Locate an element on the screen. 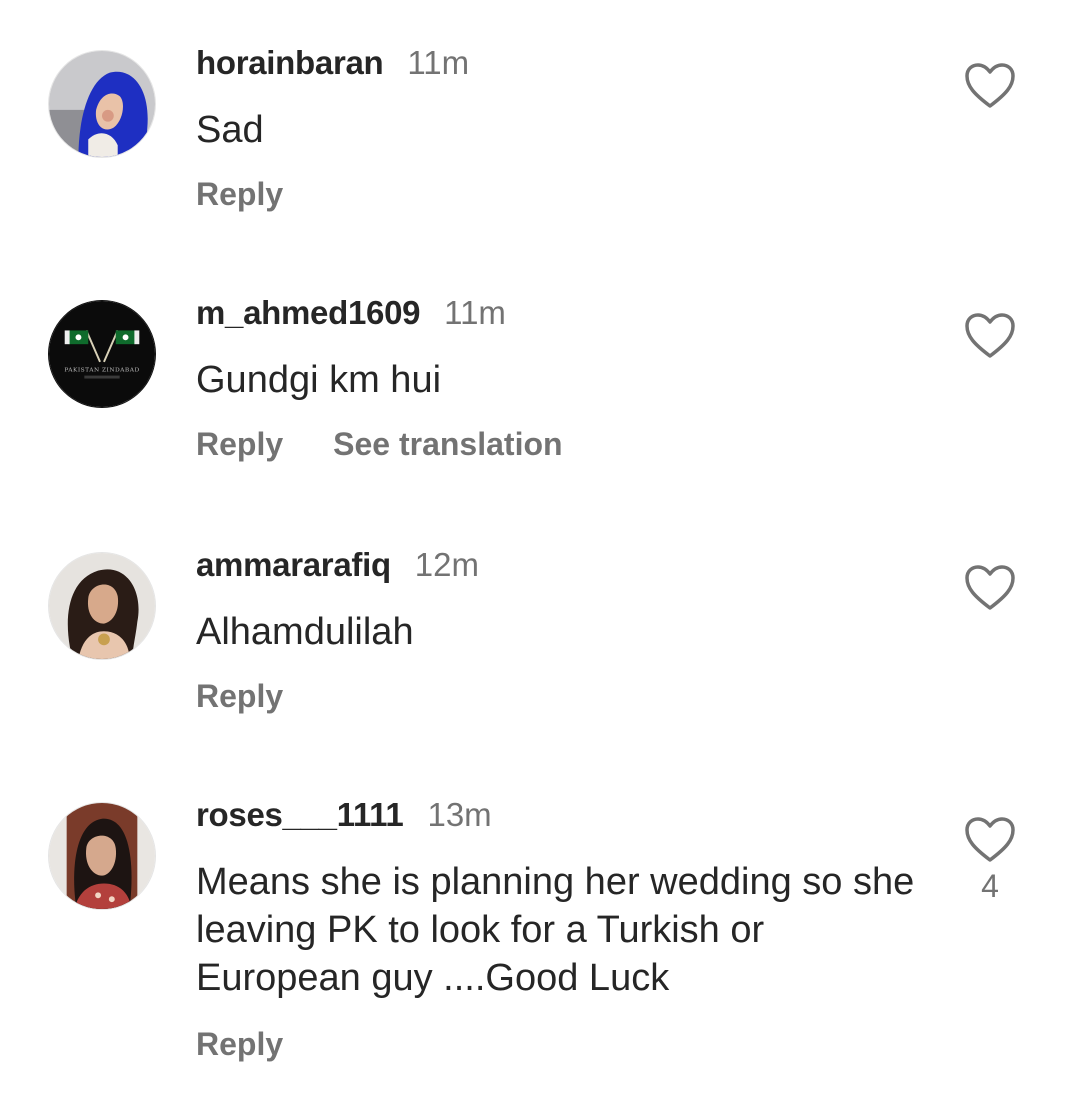 This screenshot has height=1114, width=1080. like-button: 4 is located at coordinates (990, 860).